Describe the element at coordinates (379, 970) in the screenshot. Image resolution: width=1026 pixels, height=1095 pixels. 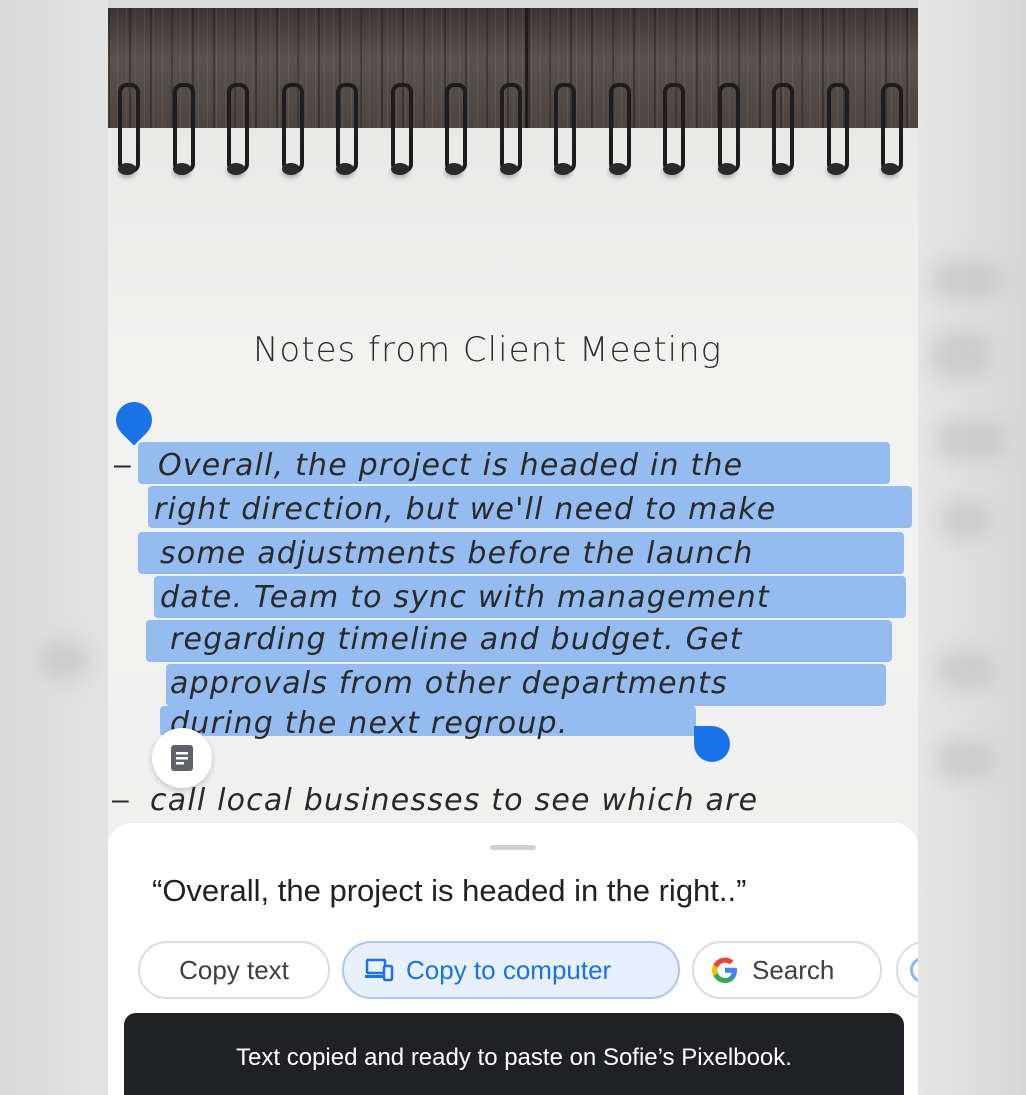
I see `devices-icon` at that location.